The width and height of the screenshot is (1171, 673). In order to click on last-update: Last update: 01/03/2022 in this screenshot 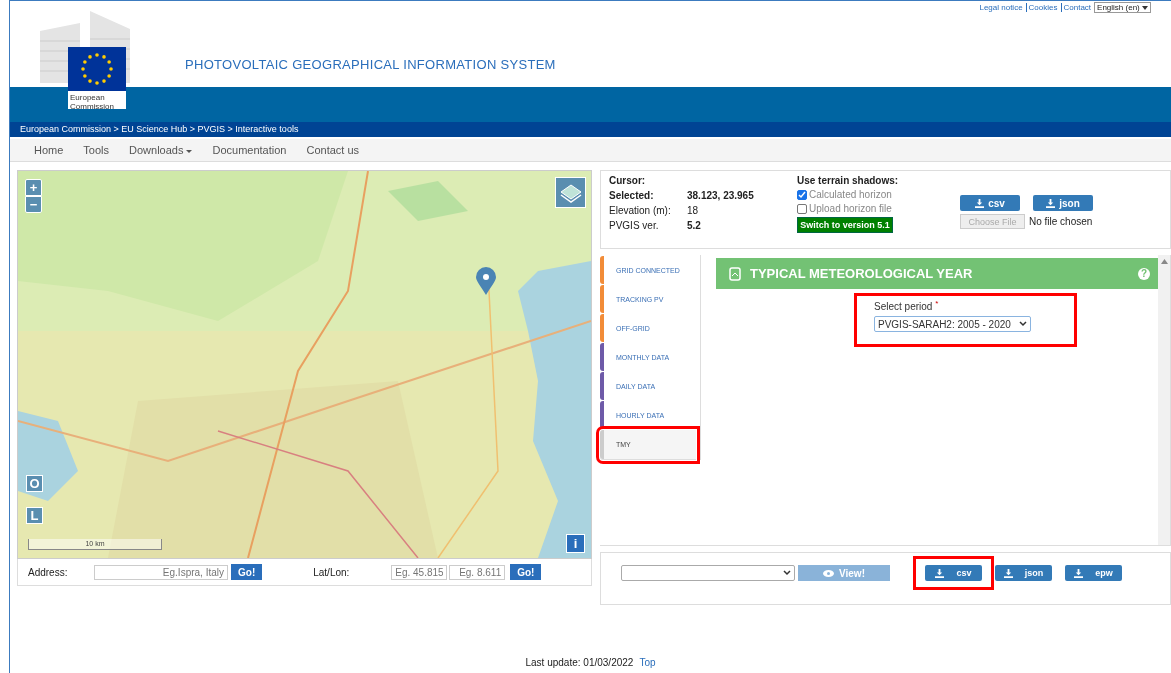, I will do `click(579, 662)`.